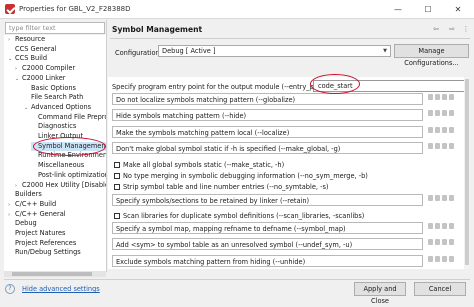 The image size is (474, 307). What do you see at coordinates (237, 279) in the screenshot?
I see `divider` at bounding box center [237, 279].